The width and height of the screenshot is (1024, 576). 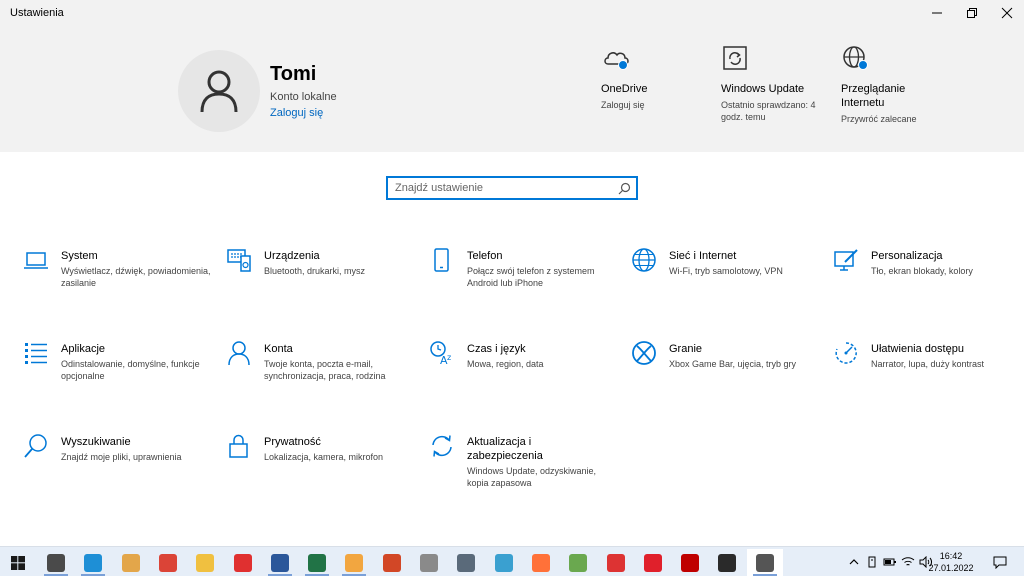 What do you see at coordinates (928, 364) in the screenshot?
I see `category-description: Narrator, lupa, duży kontrast` at bounding box center [928, 364].